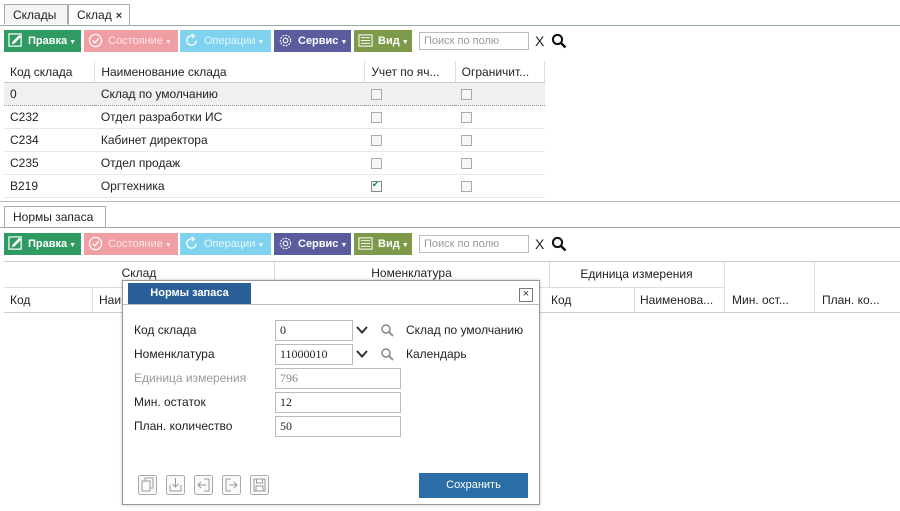 The image size is (900, 511). What do you see at coordinates (203, 485) in the screenshot?
I see `import-icon` at bounding box center [203, 485].